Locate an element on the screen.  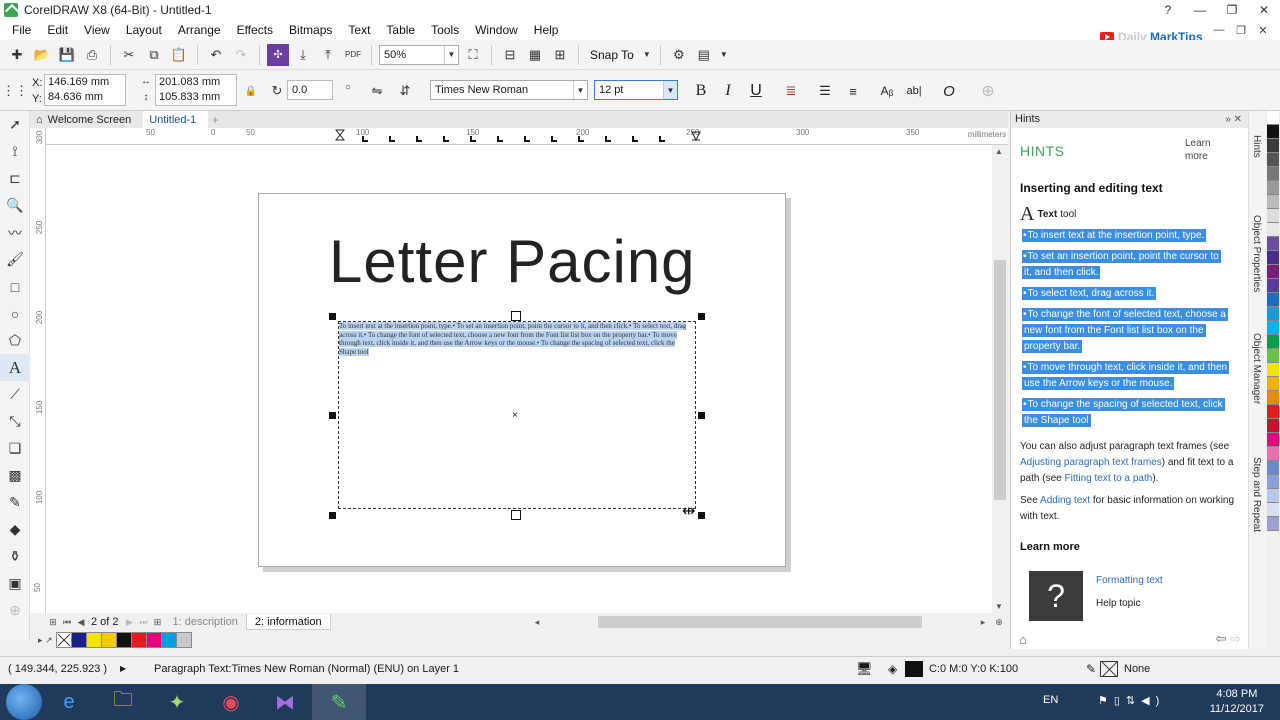
horizontal-scroll-thumb is located at coordinates (760, 622).